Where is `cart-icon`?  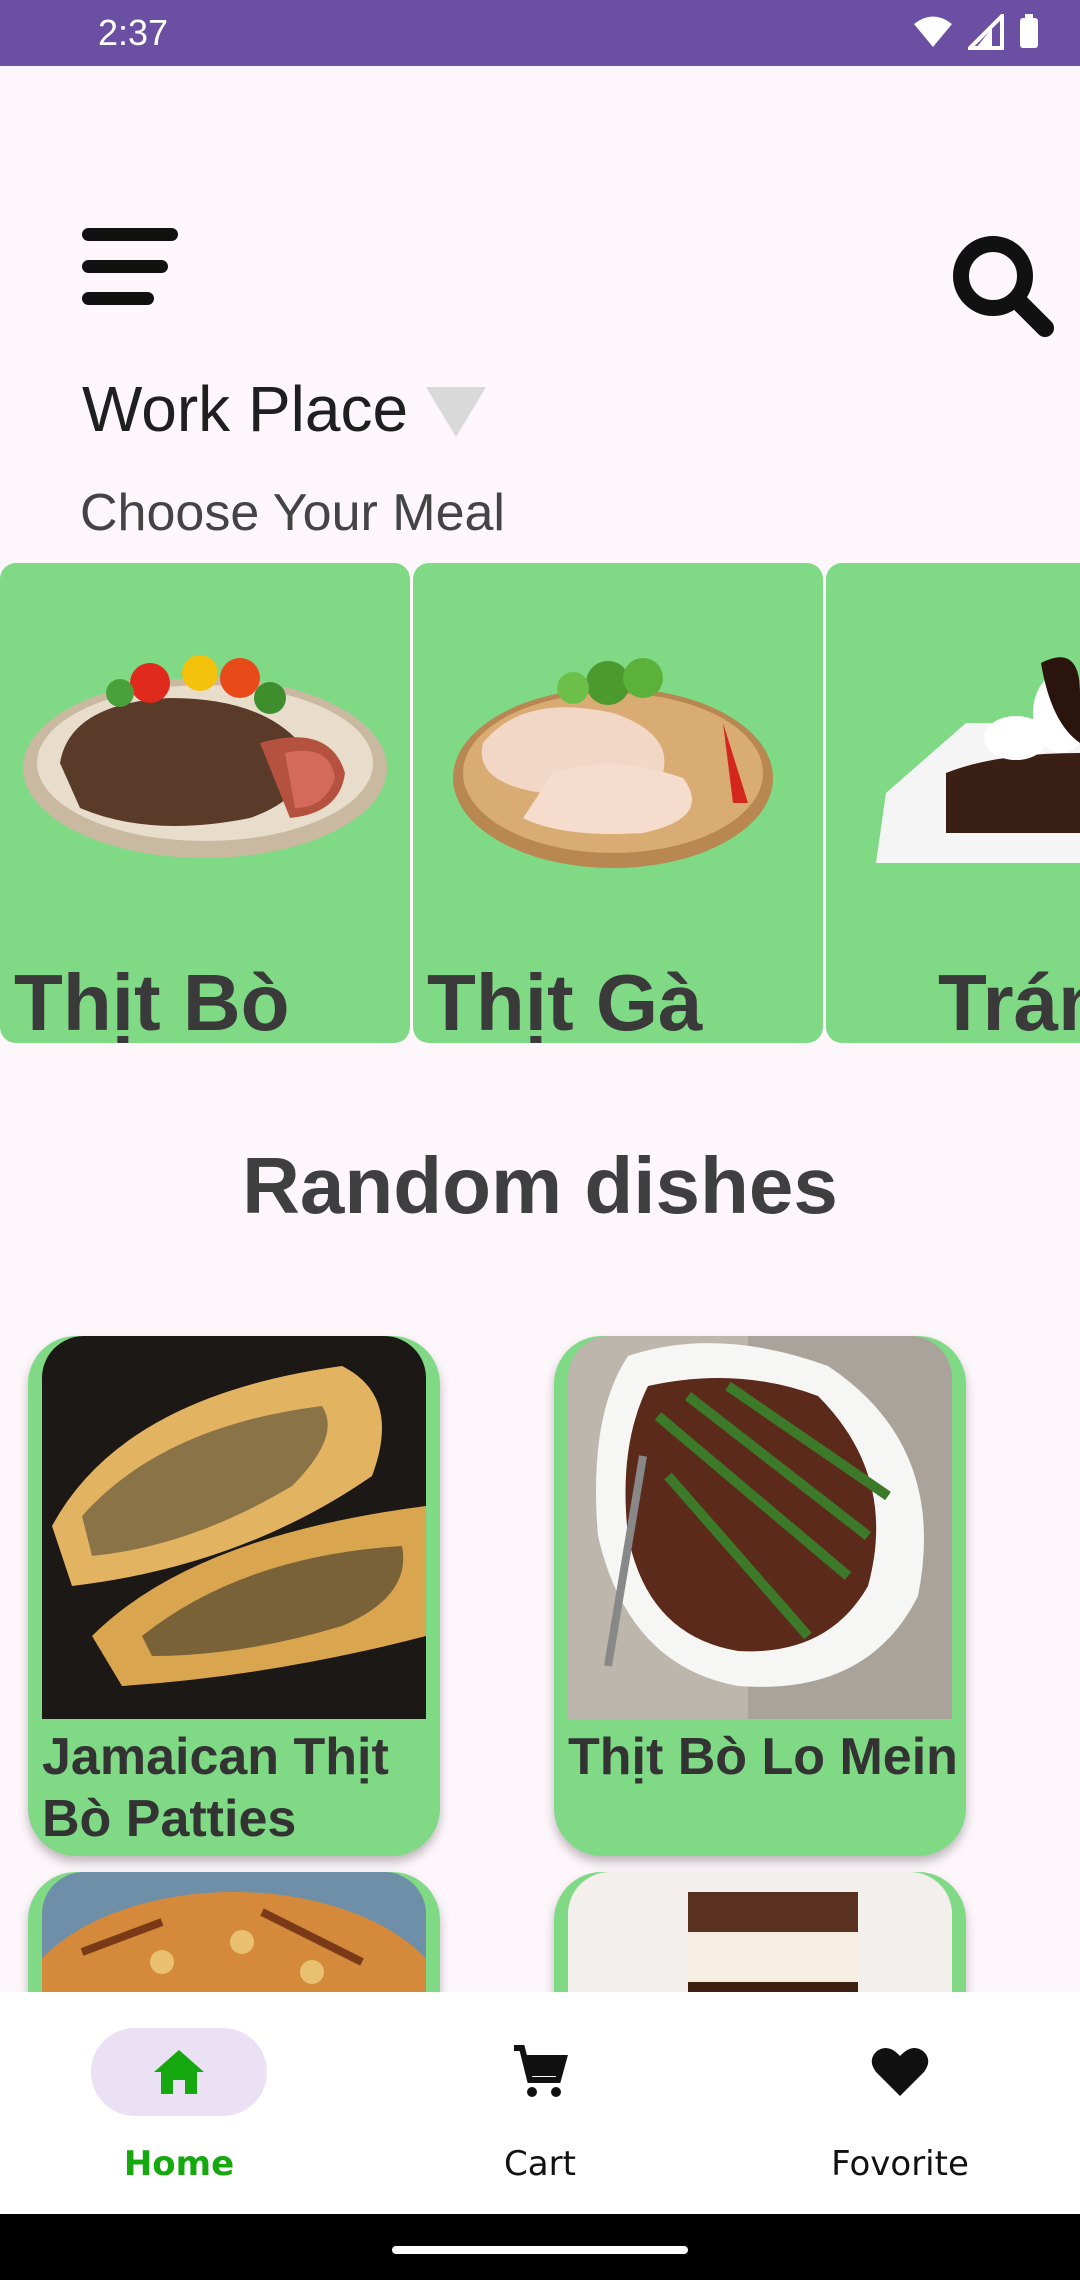 cart-icon is located at coordinates (541, 2071).